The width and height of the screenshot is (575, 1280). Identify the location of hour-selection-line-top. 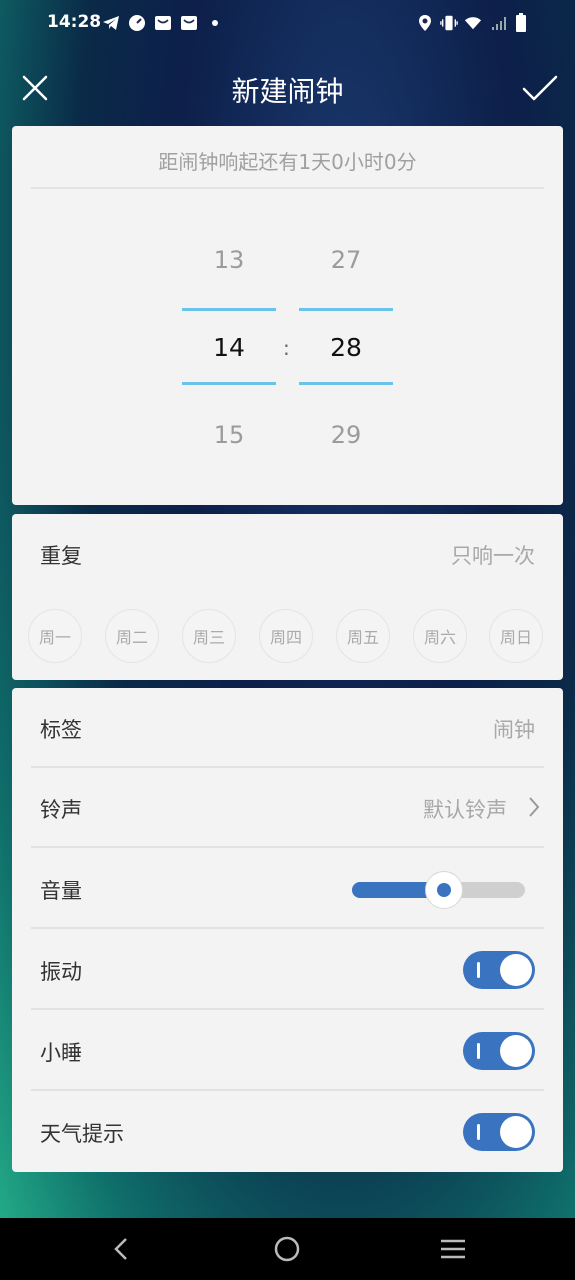
(229, 309).